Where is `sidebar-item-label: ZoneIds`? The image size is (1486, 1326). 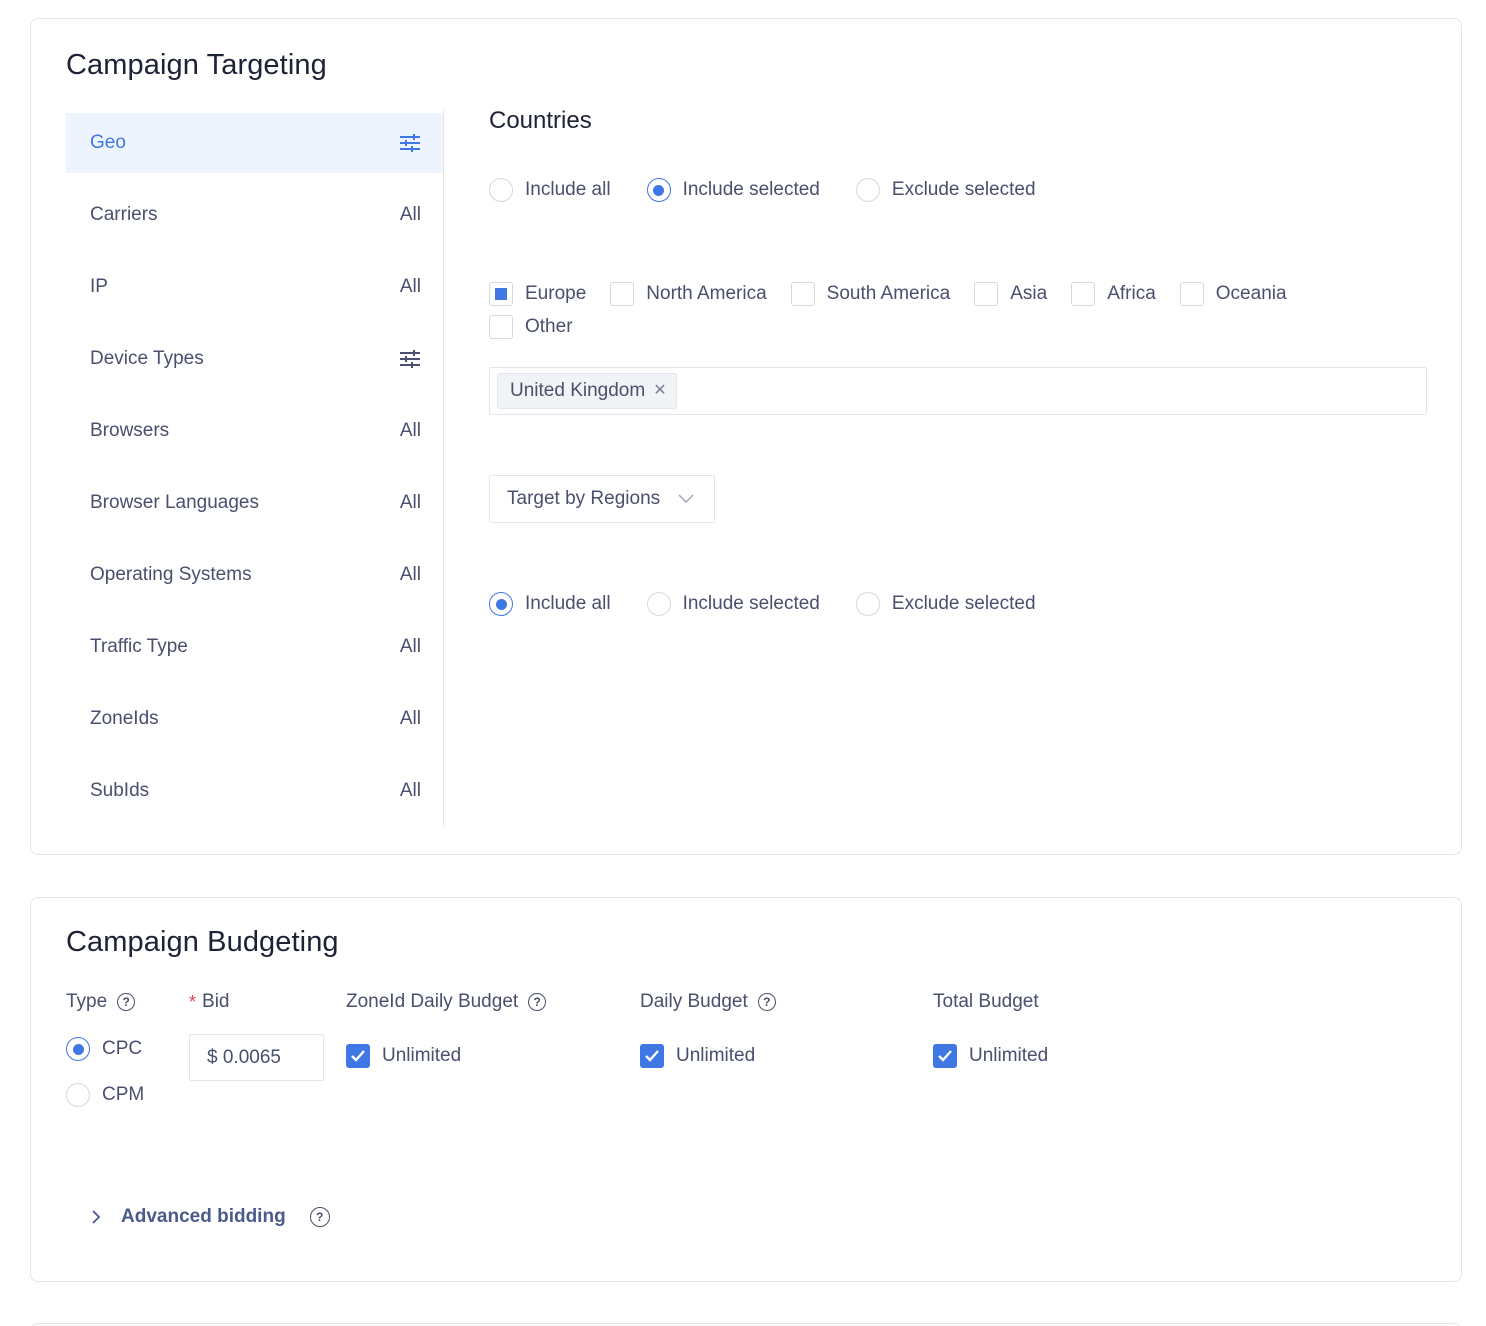
sidebar-item-label: ZoneIds is located at coordinates (124, 718).